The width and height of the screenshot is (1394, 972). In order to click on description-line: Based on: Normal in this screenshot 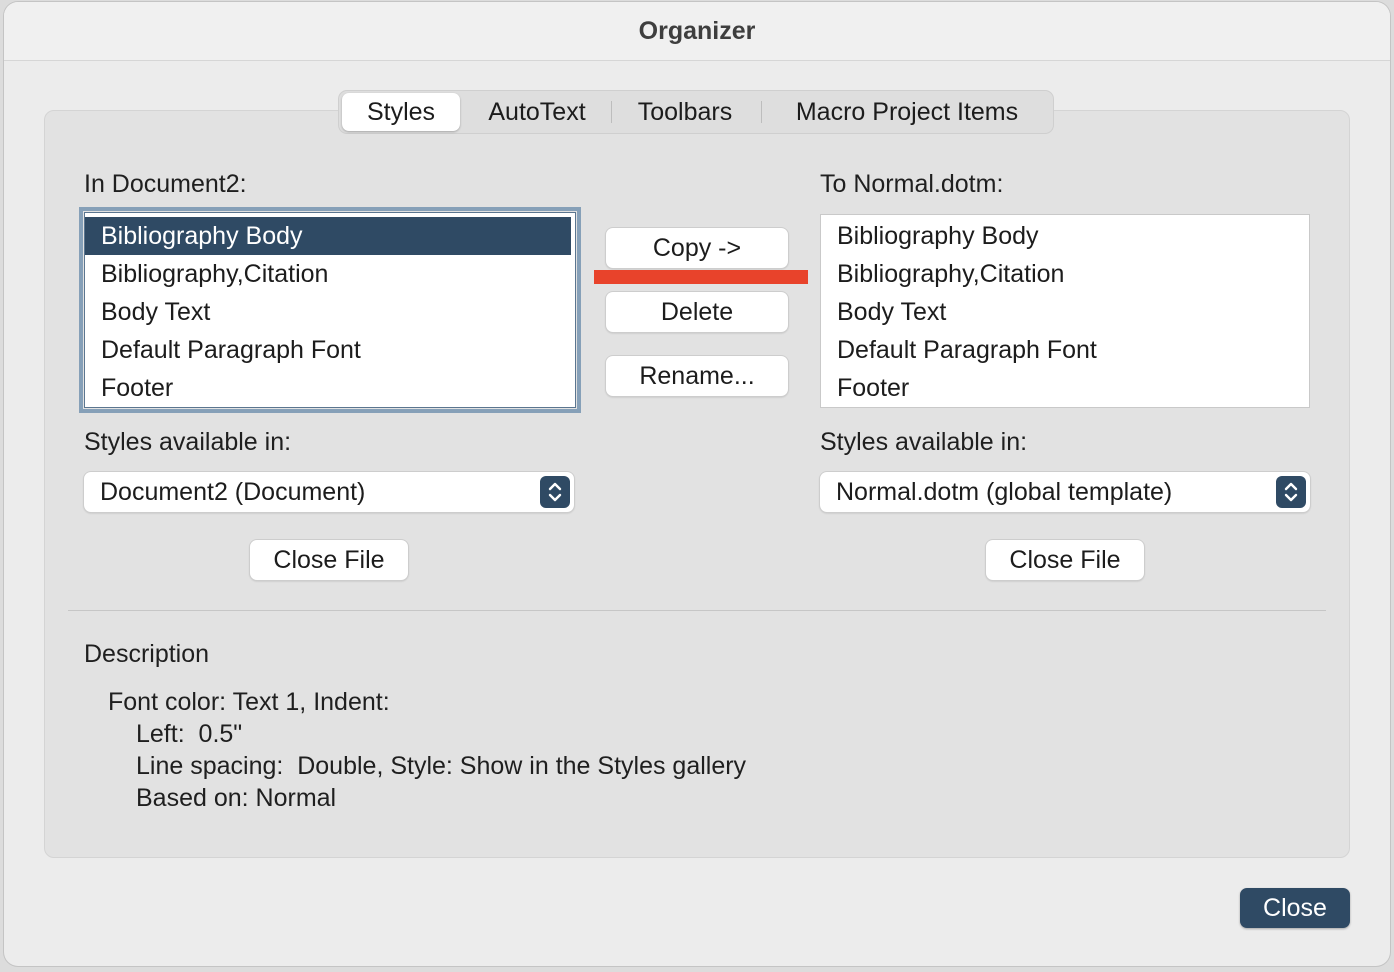, I will do `click(236, 798)`.